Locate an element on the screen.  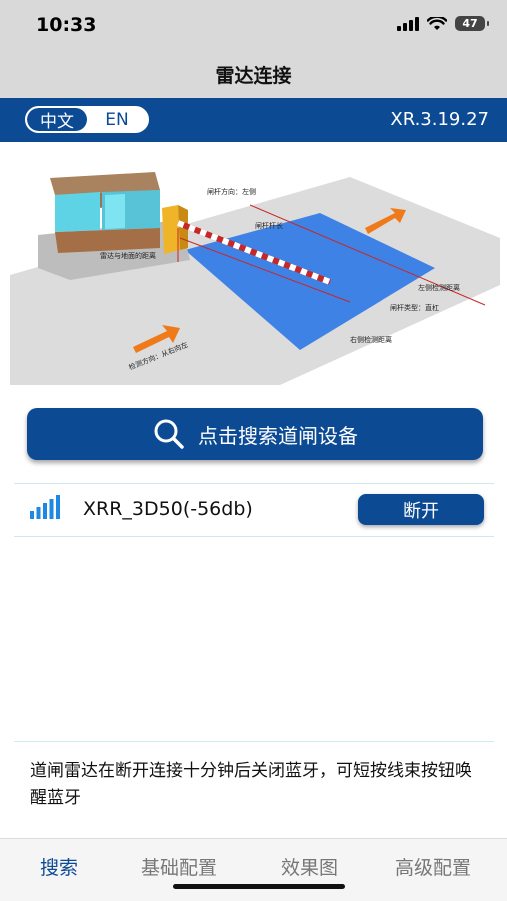
status-icons: 47 is located at coordinates (443, 23).